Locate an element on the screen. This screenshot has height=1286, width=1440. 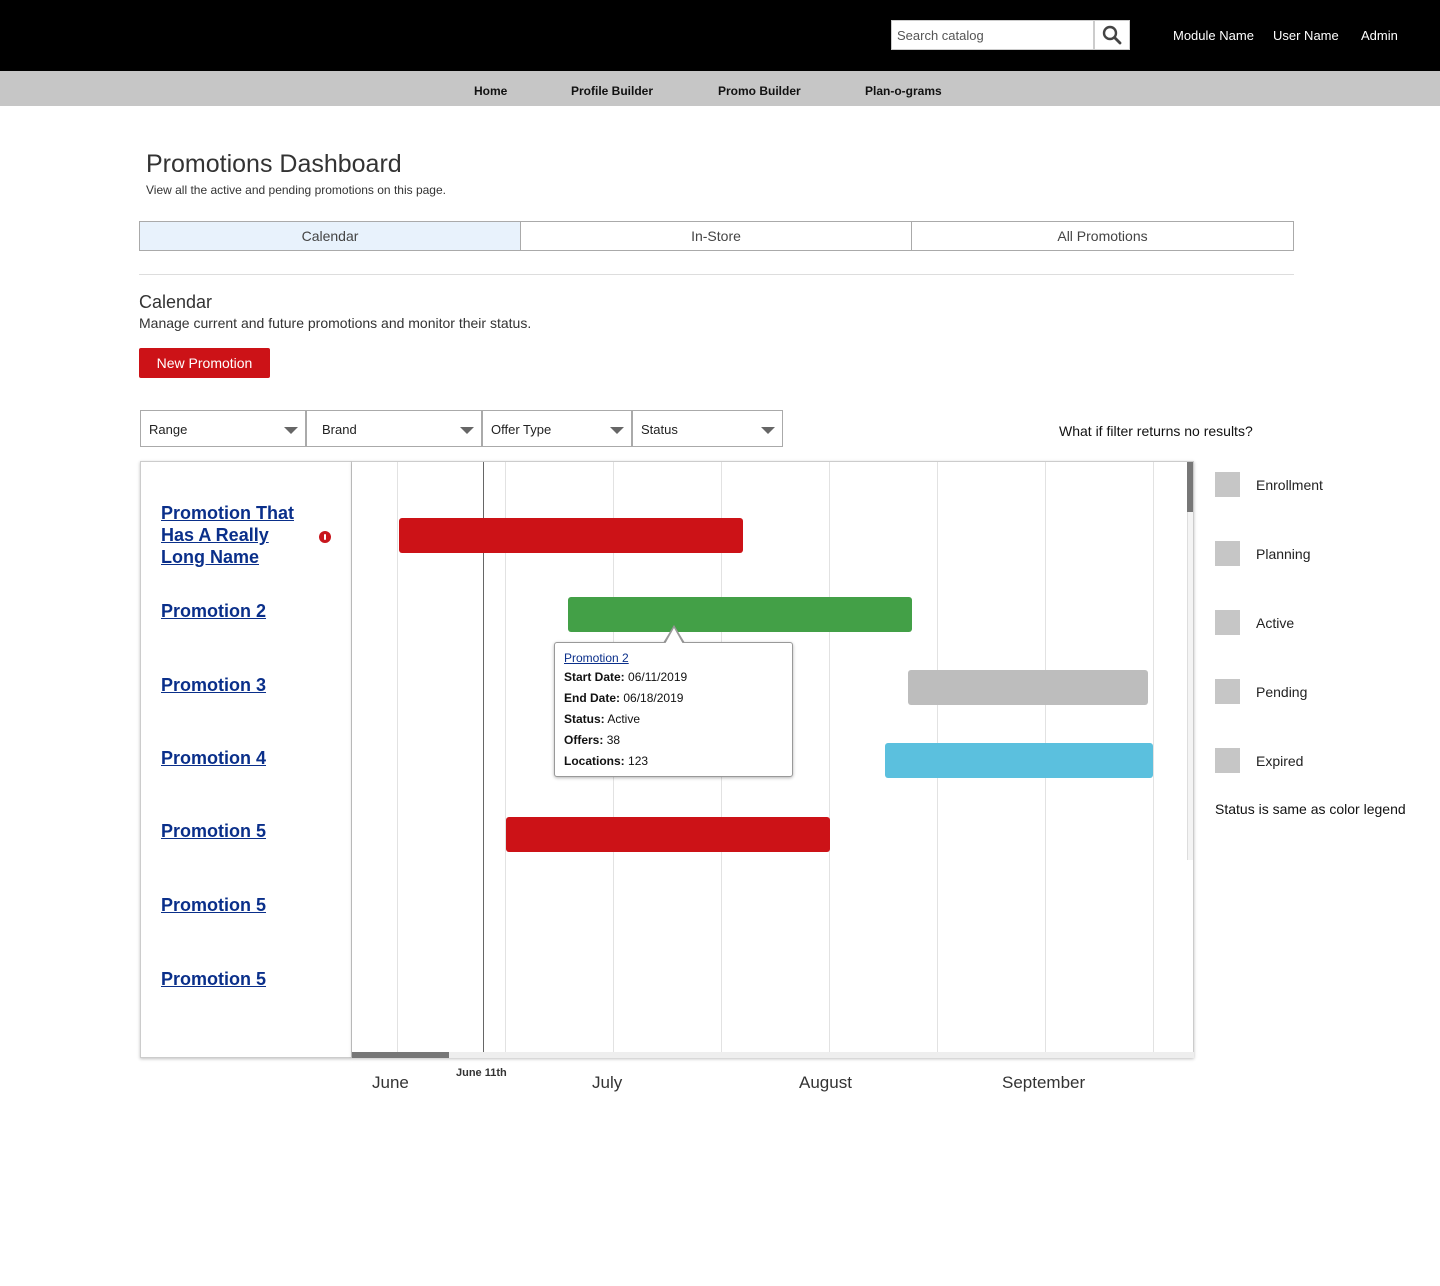
month-label: July is located at coordinates (607, 1082).